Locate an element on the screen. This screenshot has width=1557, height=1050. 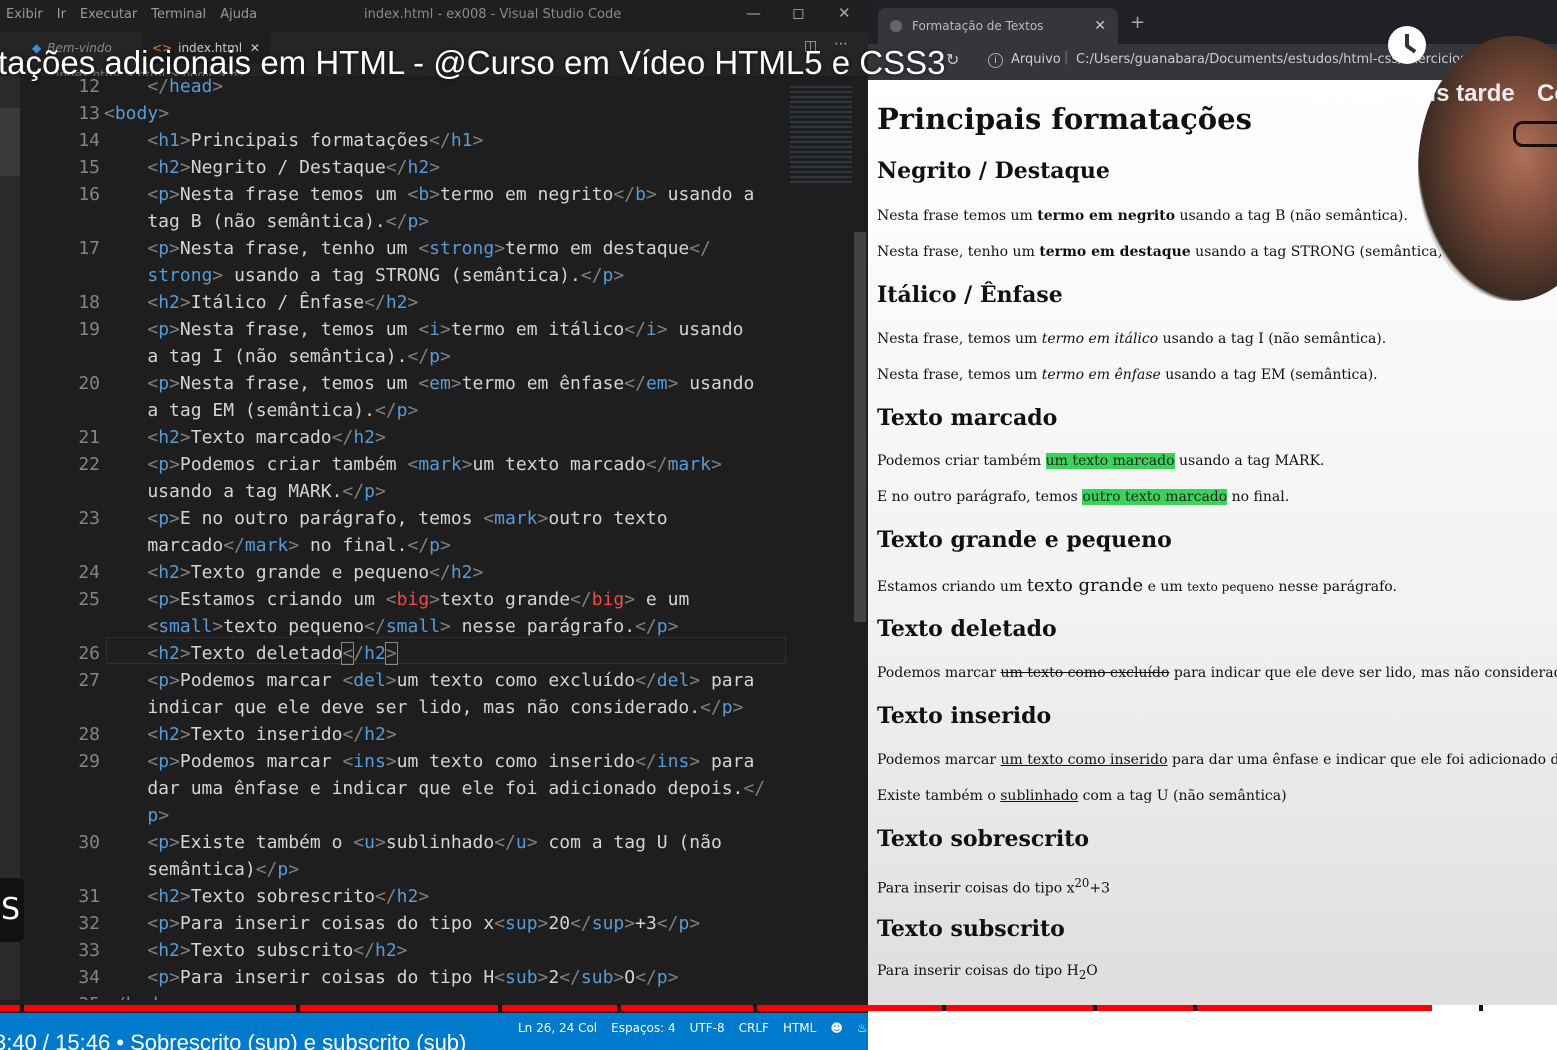
line-number: 24 is located at coordinates (89, 572).